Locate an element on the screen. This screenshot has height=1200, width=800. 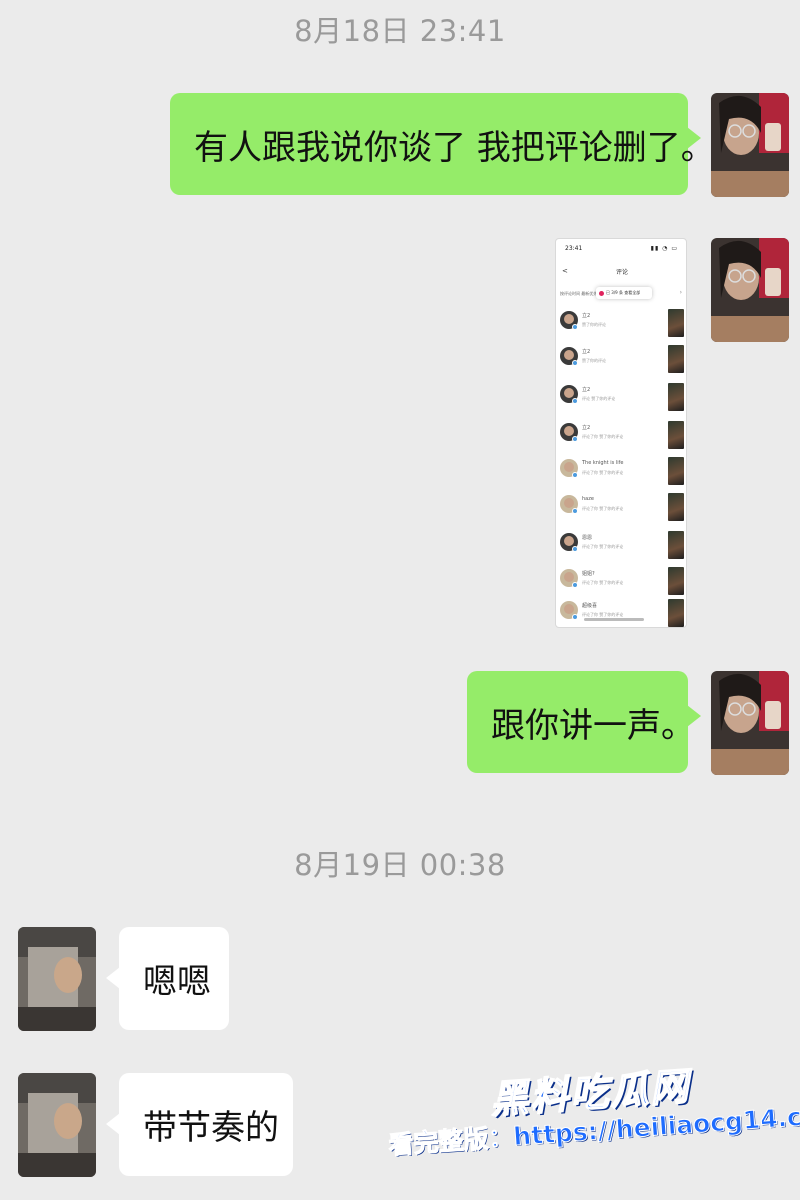
list-item: The knight is life 评论了你 赞了你的评论 is located at coordinates (621, 473).